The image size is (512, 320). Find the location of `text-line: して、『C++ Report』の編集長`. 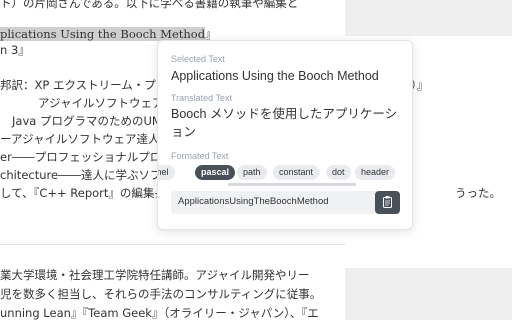

text-line: して、『C++ Report』の編集長 is located at coordinates (83, 193).